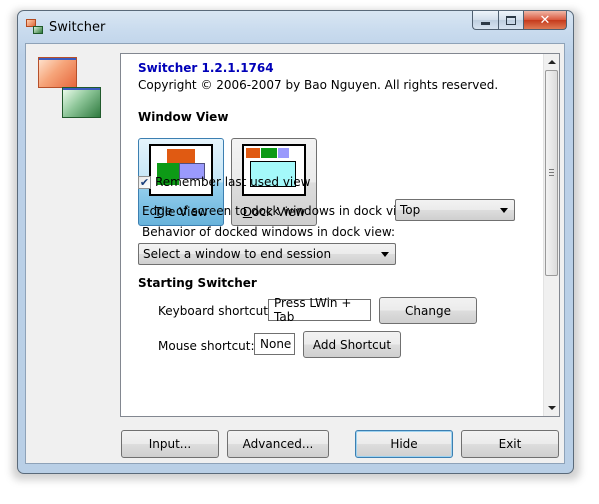 The height and width of the screenshot is (504, 599). What do you see at coordinates (269, 232) in the screenshot?
I see `dock-behavior-label: Behavior of docked windows in dock view:` at bounding box center [269, 232].